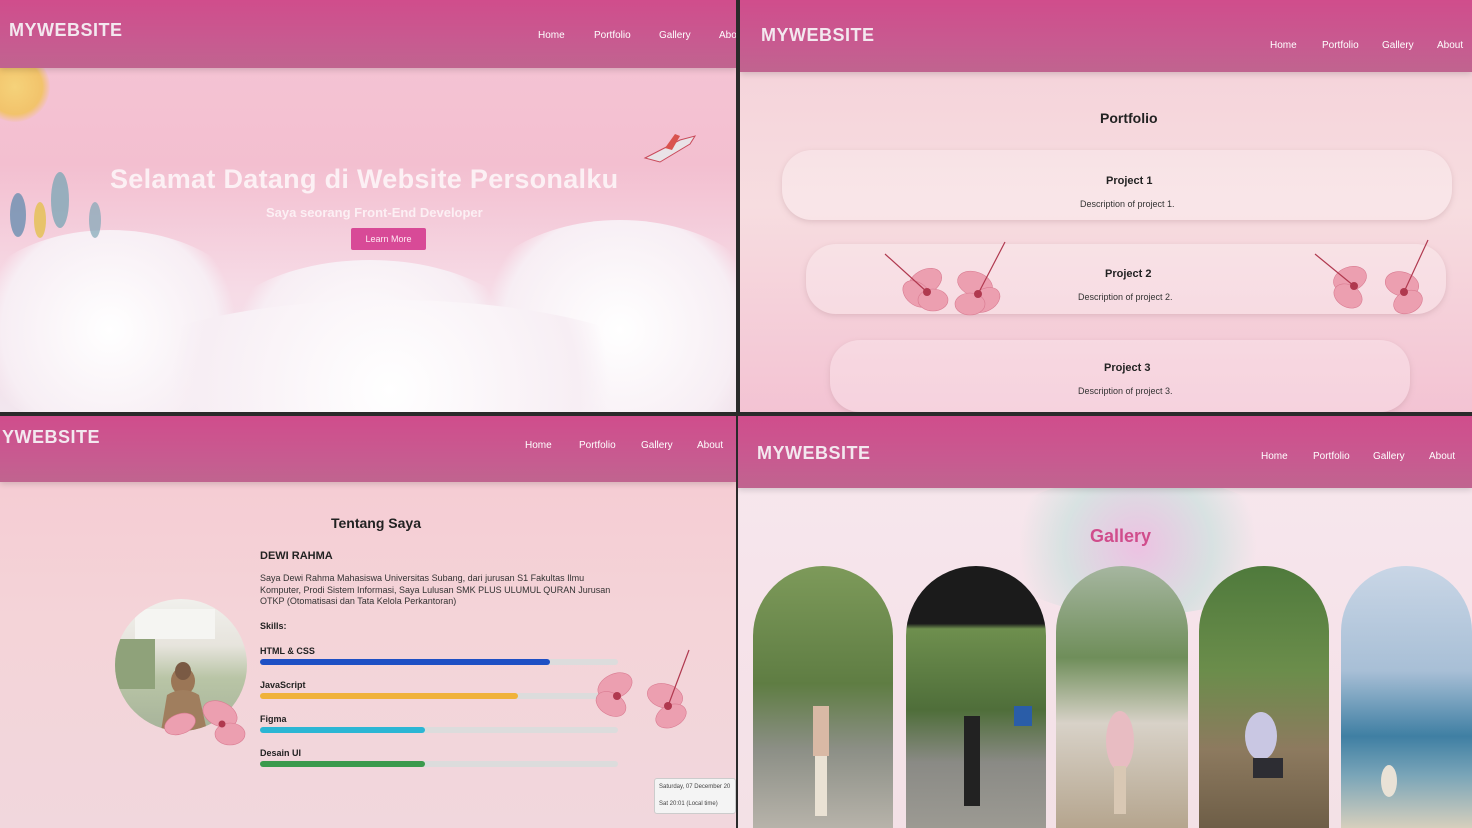 This screenshot has width=1472, height=828. What do you see at coordinates (51, 437) in the screenshot?
I see `logo: YWEBSITE` at bounding box center [51, 437].